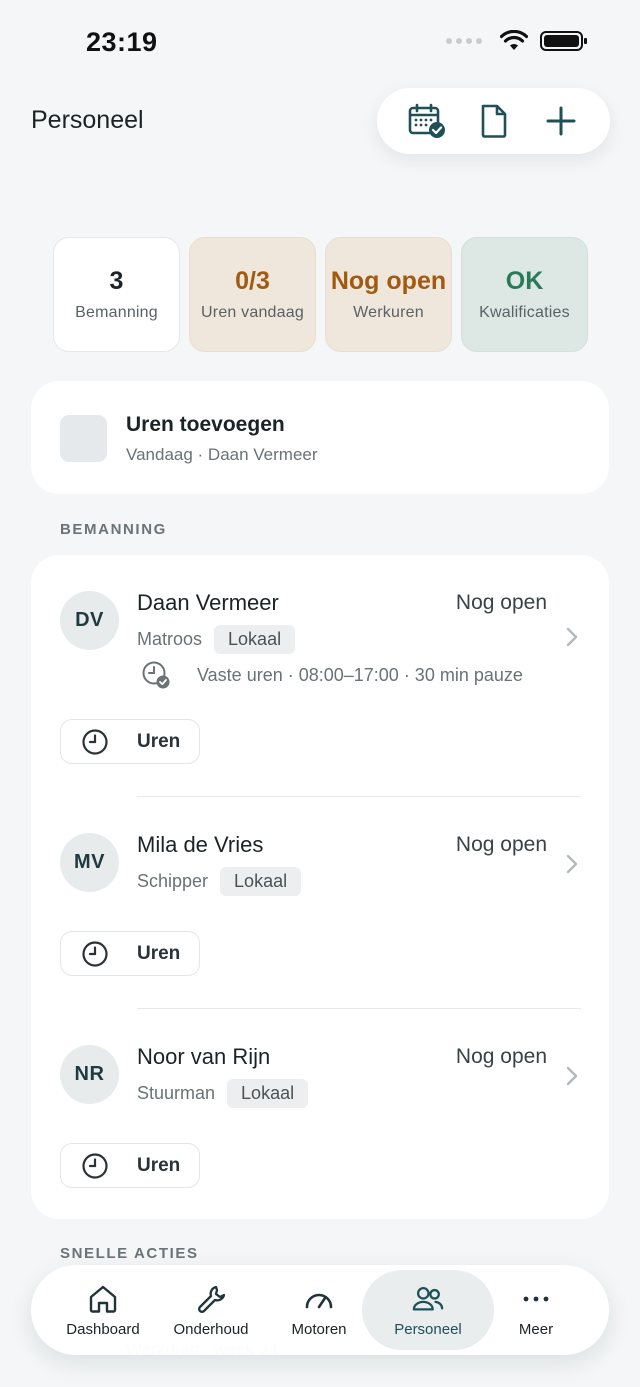 The image size is (640, 1387). What do you see at coordinates (223, 1093) in the screenshot?
I see `member-role: Stuurman Lokaal` at bounding box center [223, 1093].